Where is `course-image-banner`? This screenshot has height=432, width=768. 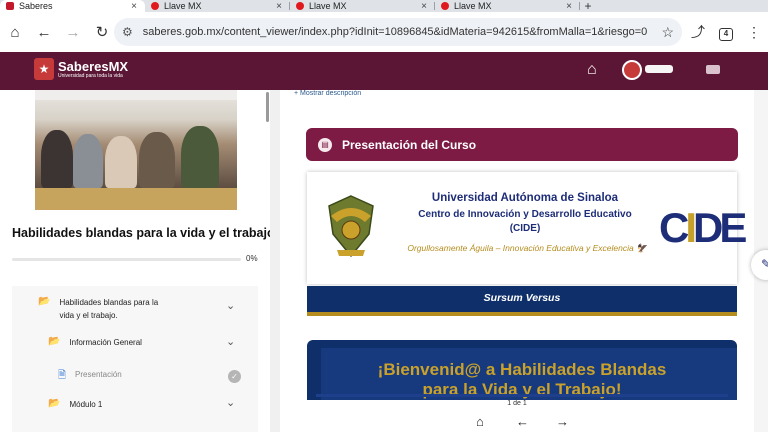
course-image-banner is located at coordinates (136, 95).